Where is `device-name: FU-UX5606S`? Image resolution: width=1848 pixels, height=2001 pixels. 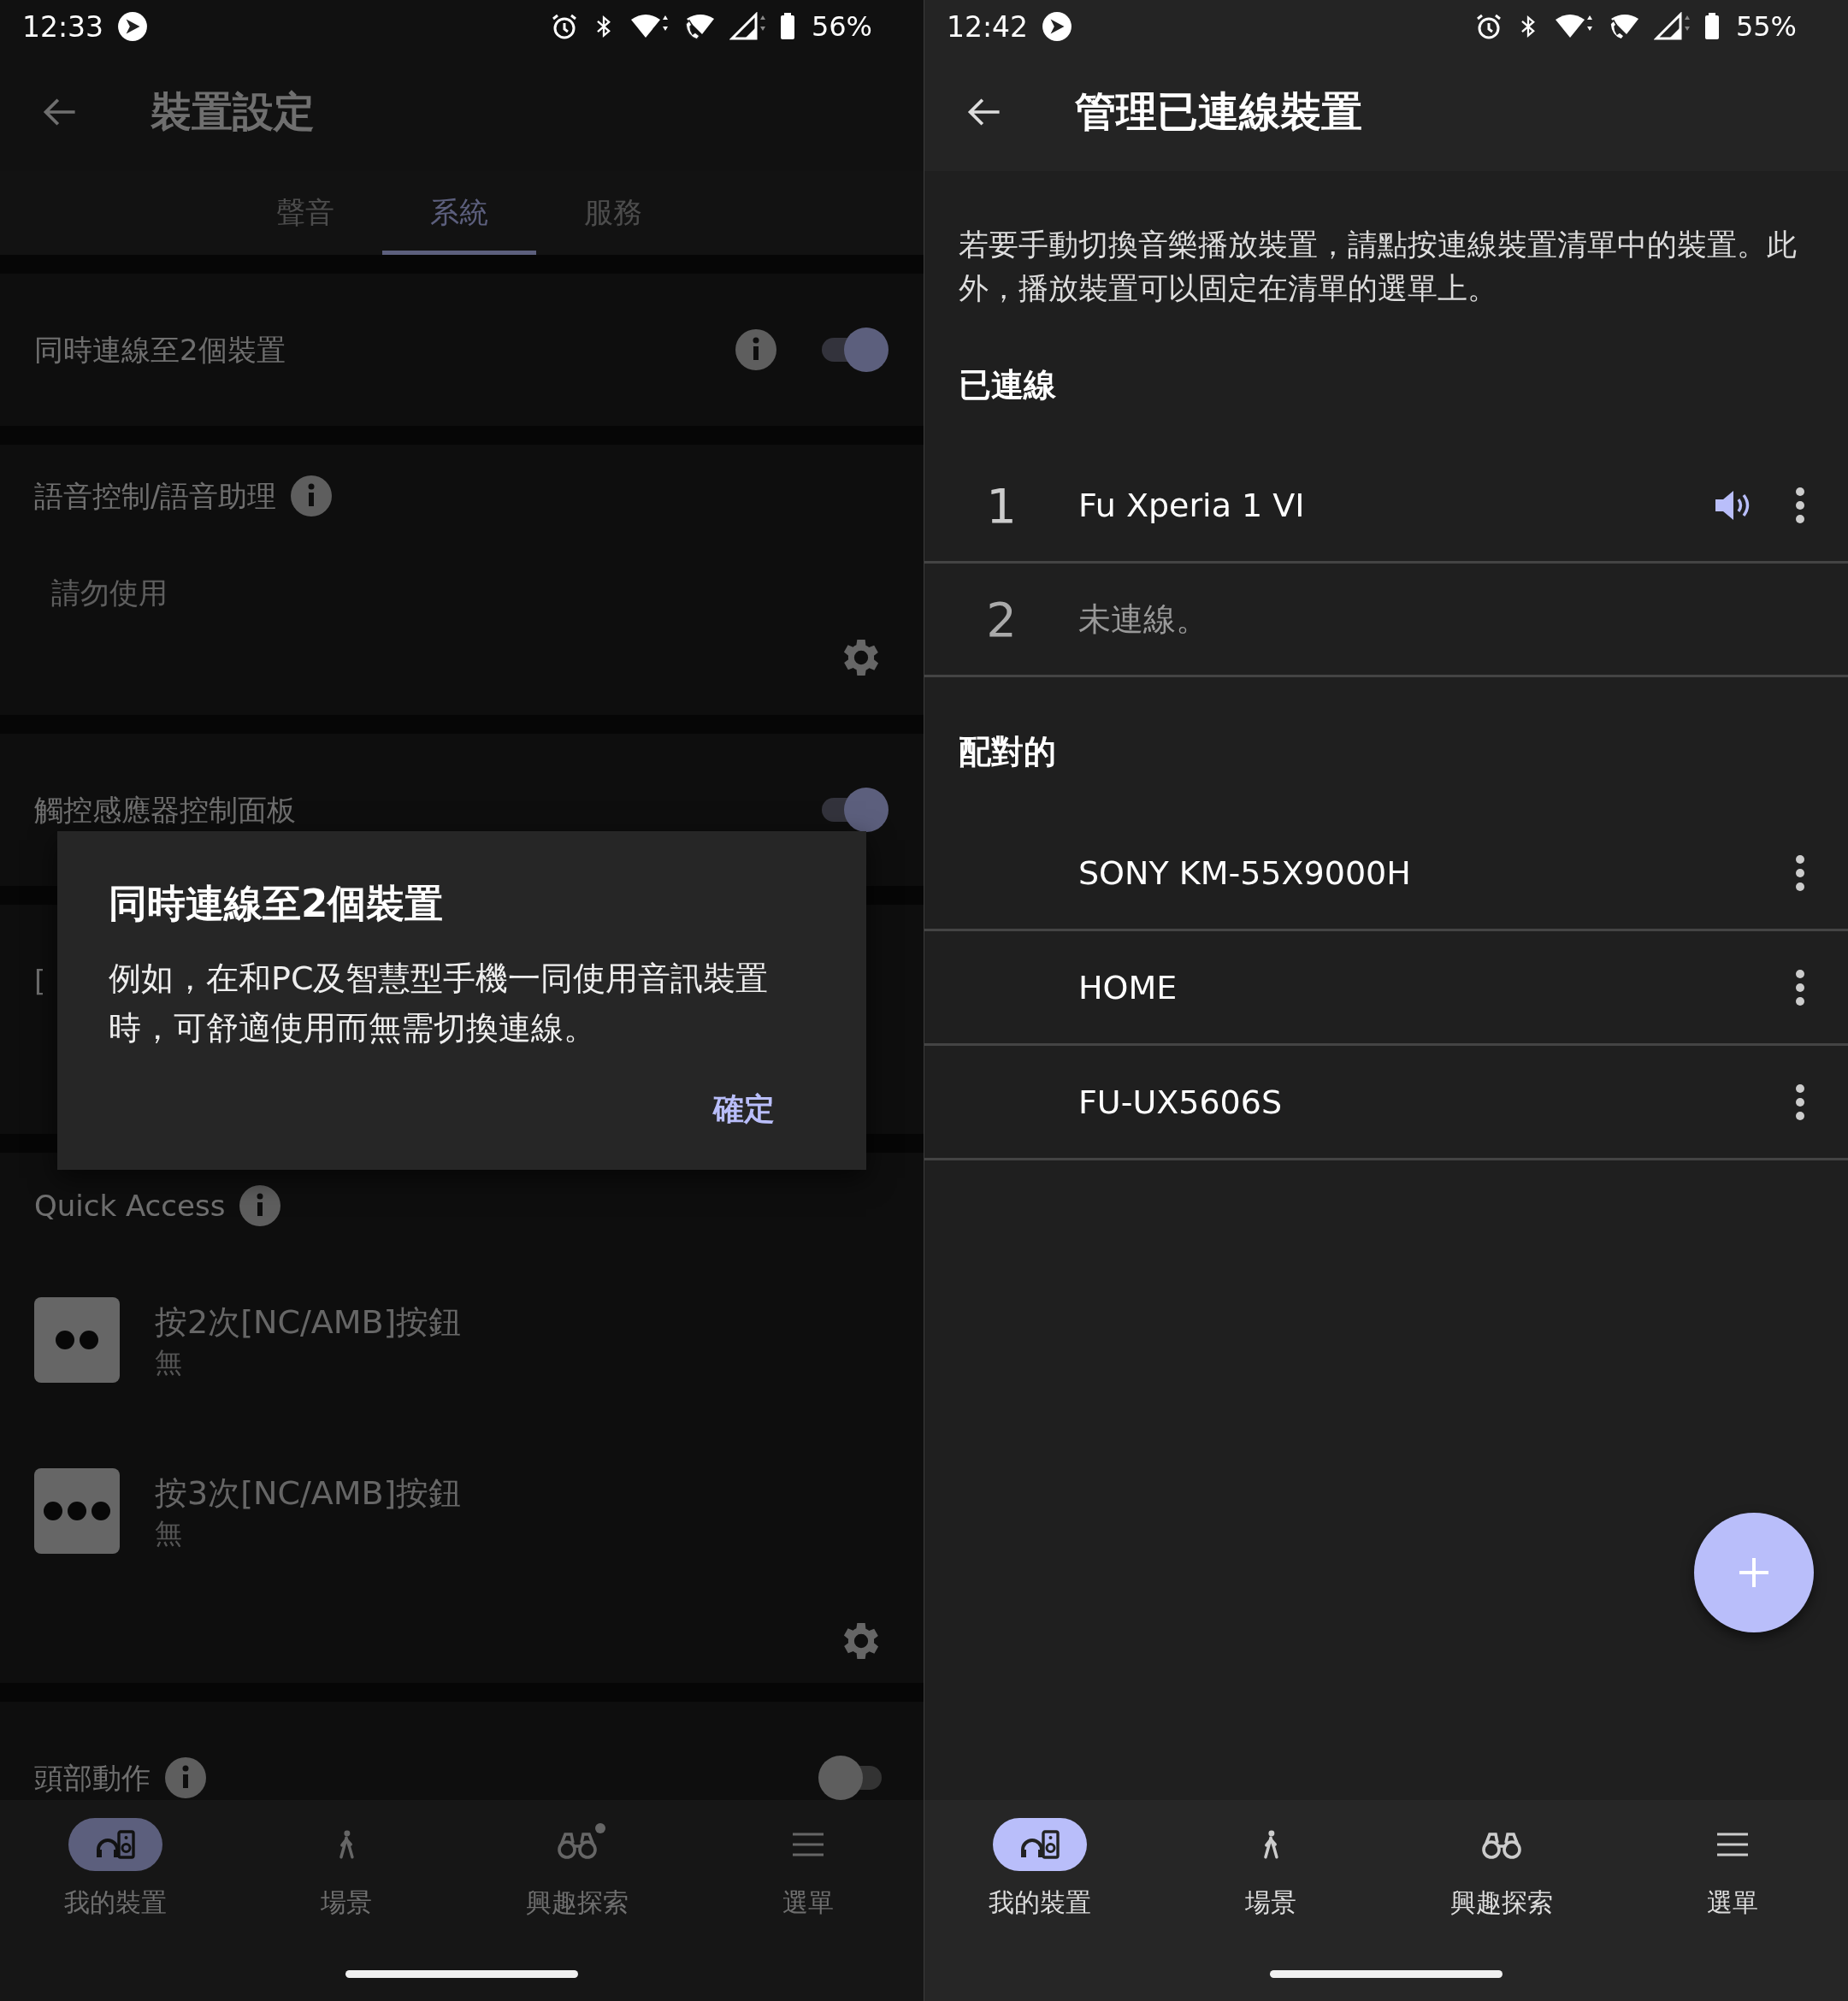
device-name: FU-UX5606S is located at coordinates (1180, 1102).